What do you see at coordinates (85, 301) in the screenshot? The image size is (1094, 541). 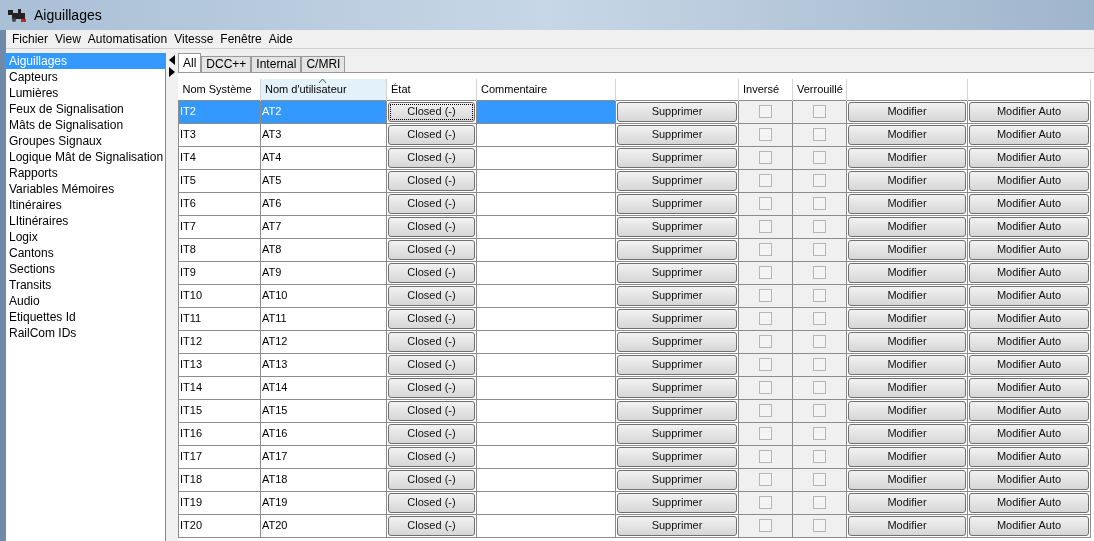 I see `sidebar-item: Audio` at bounding box center [85, 301].